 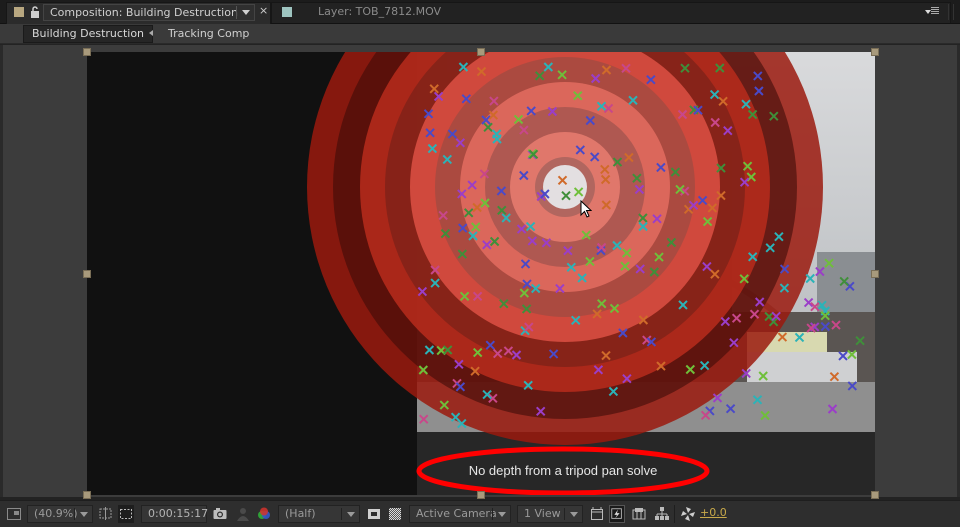 I want to click on region-of-interest-icon, so click(x=106, y=514).